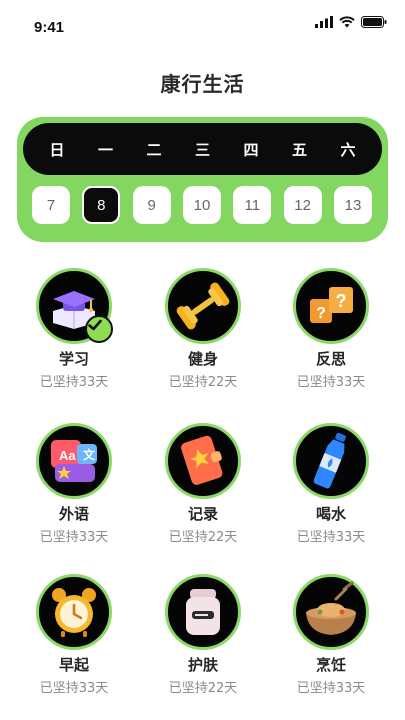 The width and height of the screenshot is (405, 720). I want to click on weekday-tue: 二, so click(154, 149).